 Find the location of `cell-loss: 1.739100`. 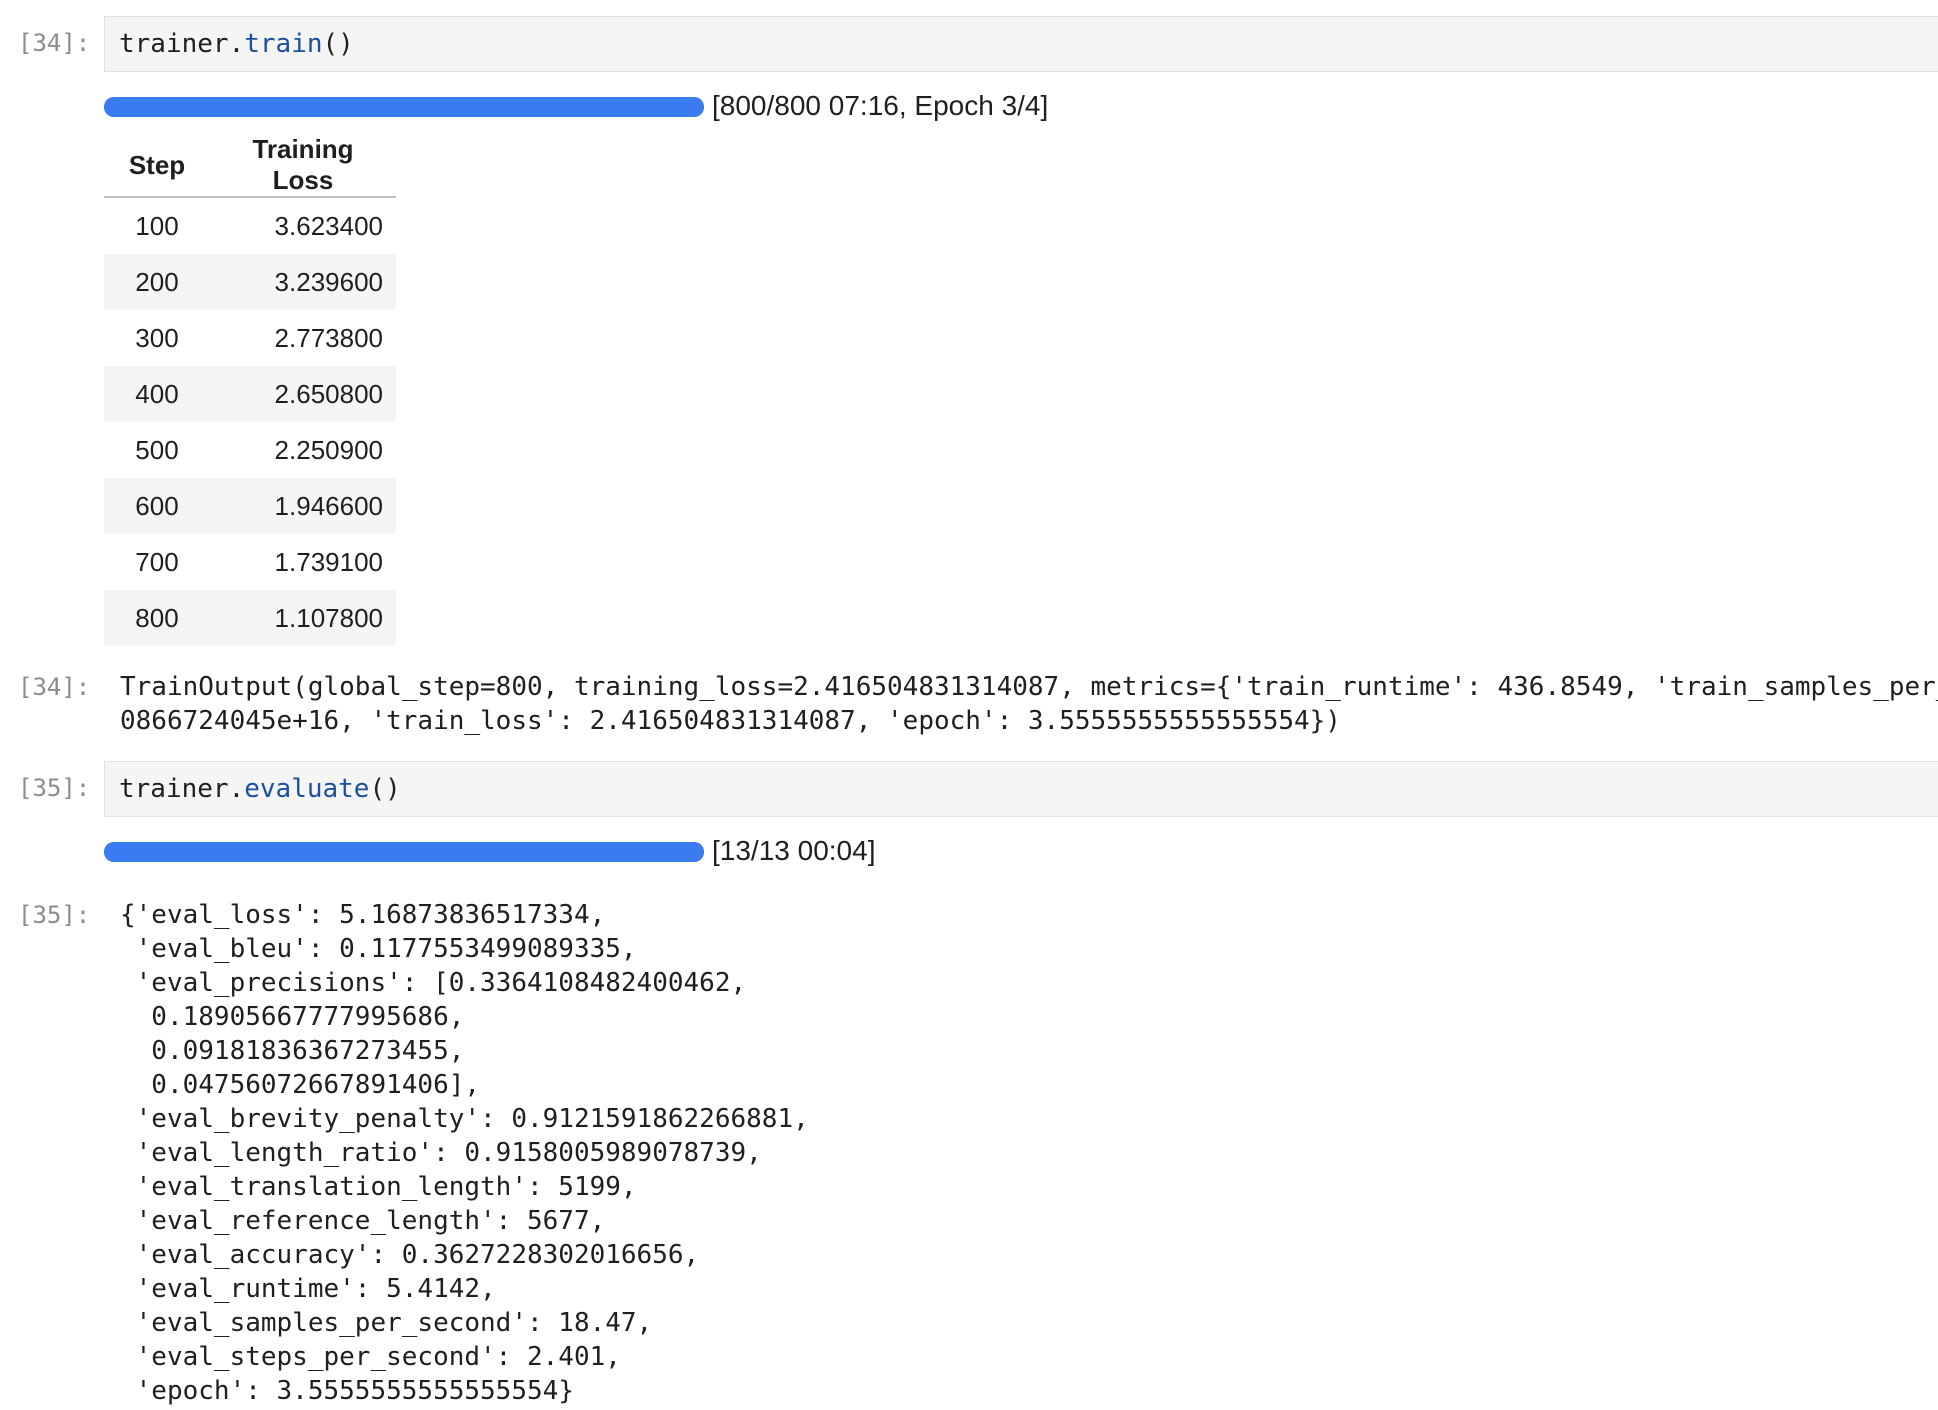

cell-loss: 1.739100 is located at coordinates (328, 561).